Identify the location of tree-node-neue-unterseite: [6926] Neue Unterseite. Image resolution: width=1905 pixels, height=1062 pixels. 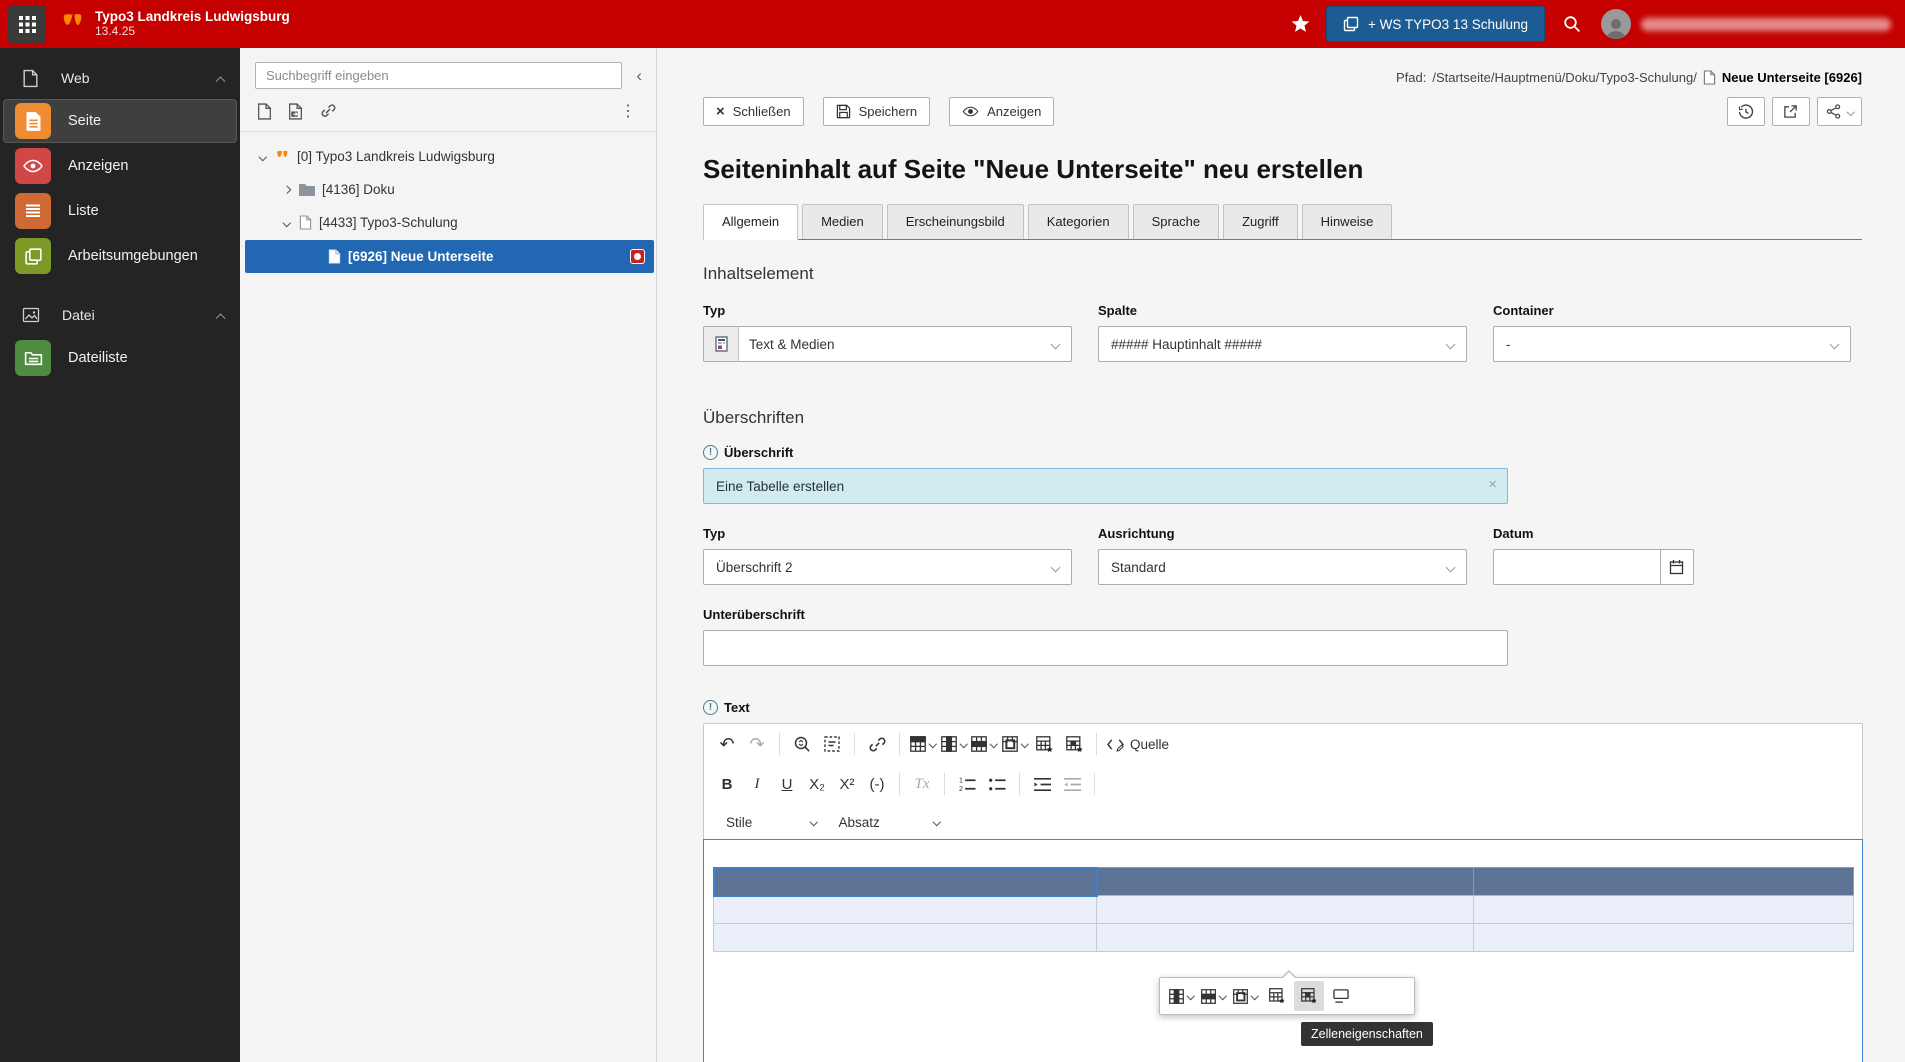
(449, 256).